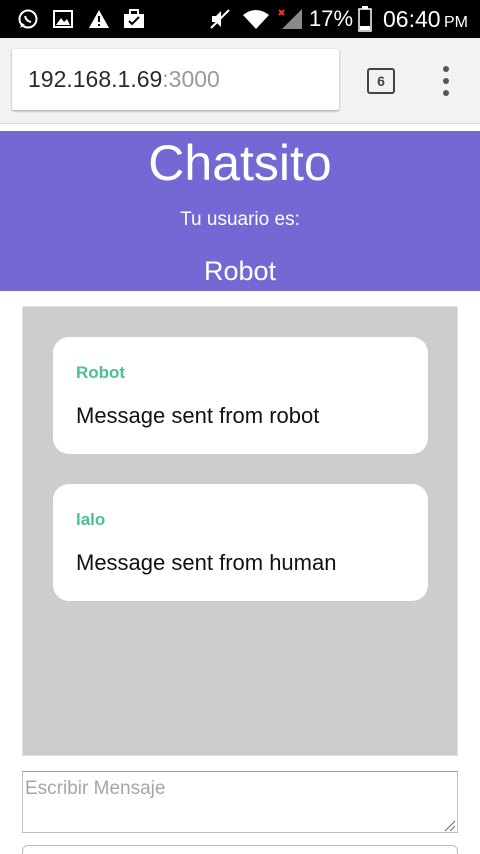  Describe the element at coordinates (134, 19) in the screenshot. I see `briefcase-icon` at that location.